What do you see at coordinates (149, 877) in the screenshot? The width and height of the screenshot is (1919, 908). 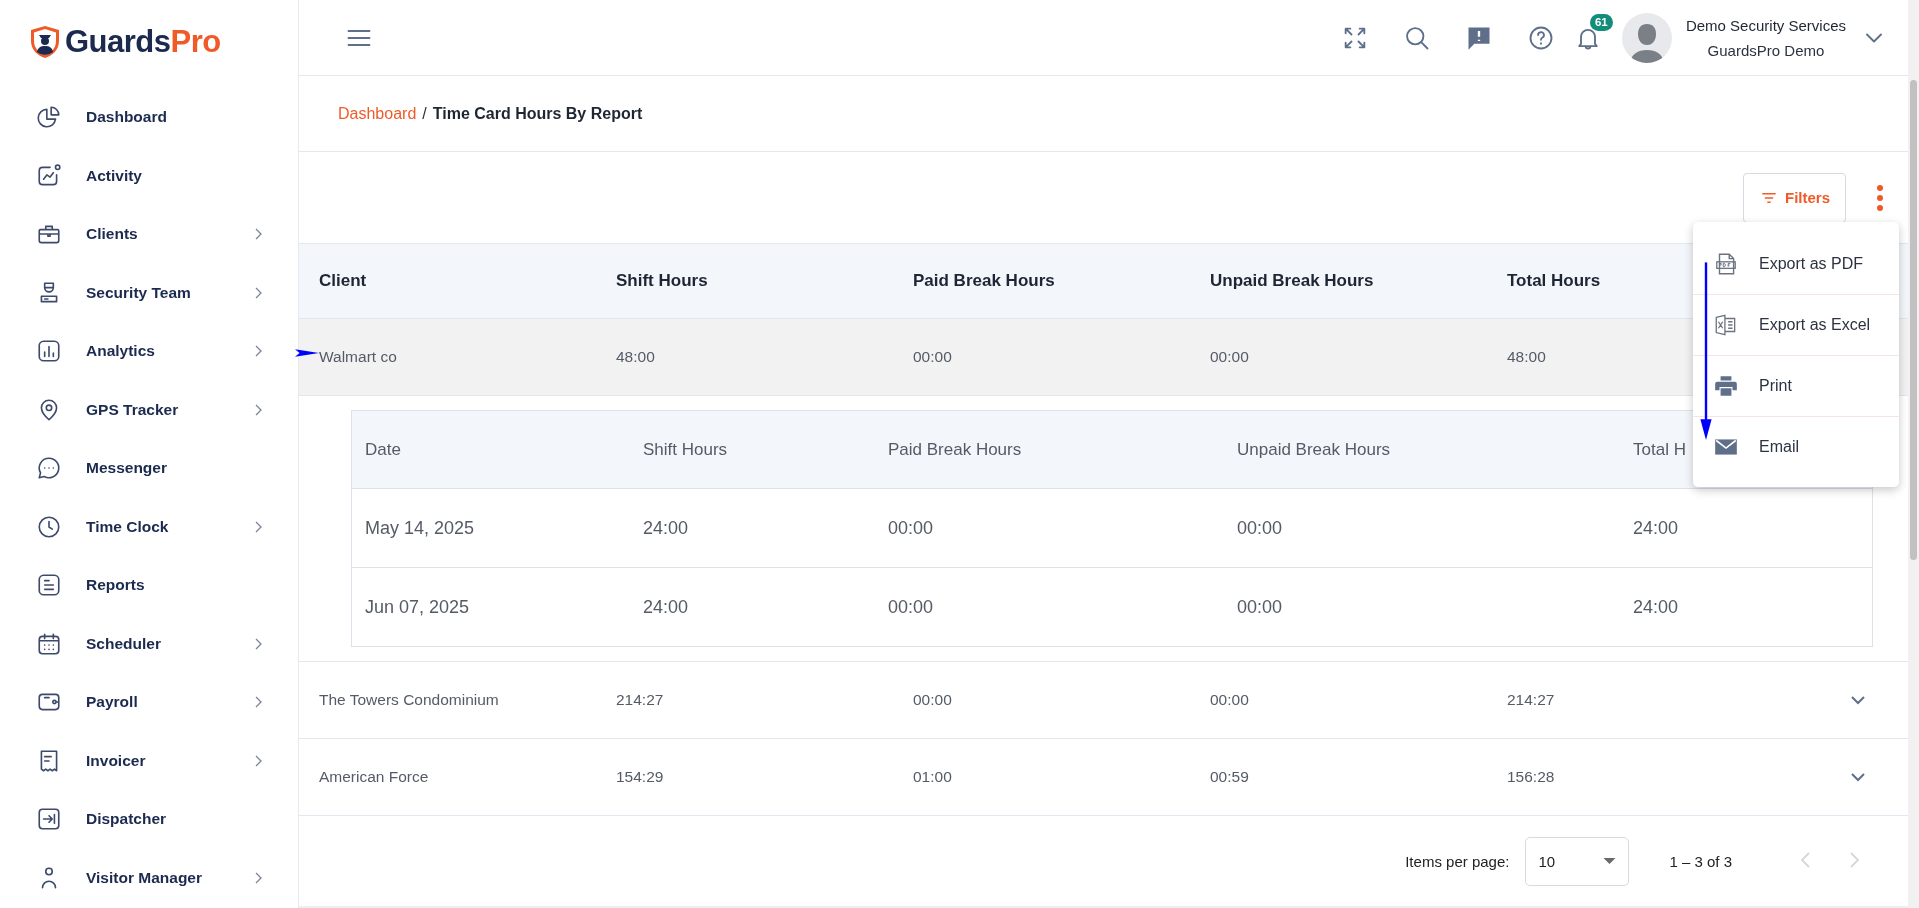 I see `sidebar-item: Visitor Manager` at bounding box center [149, 877].